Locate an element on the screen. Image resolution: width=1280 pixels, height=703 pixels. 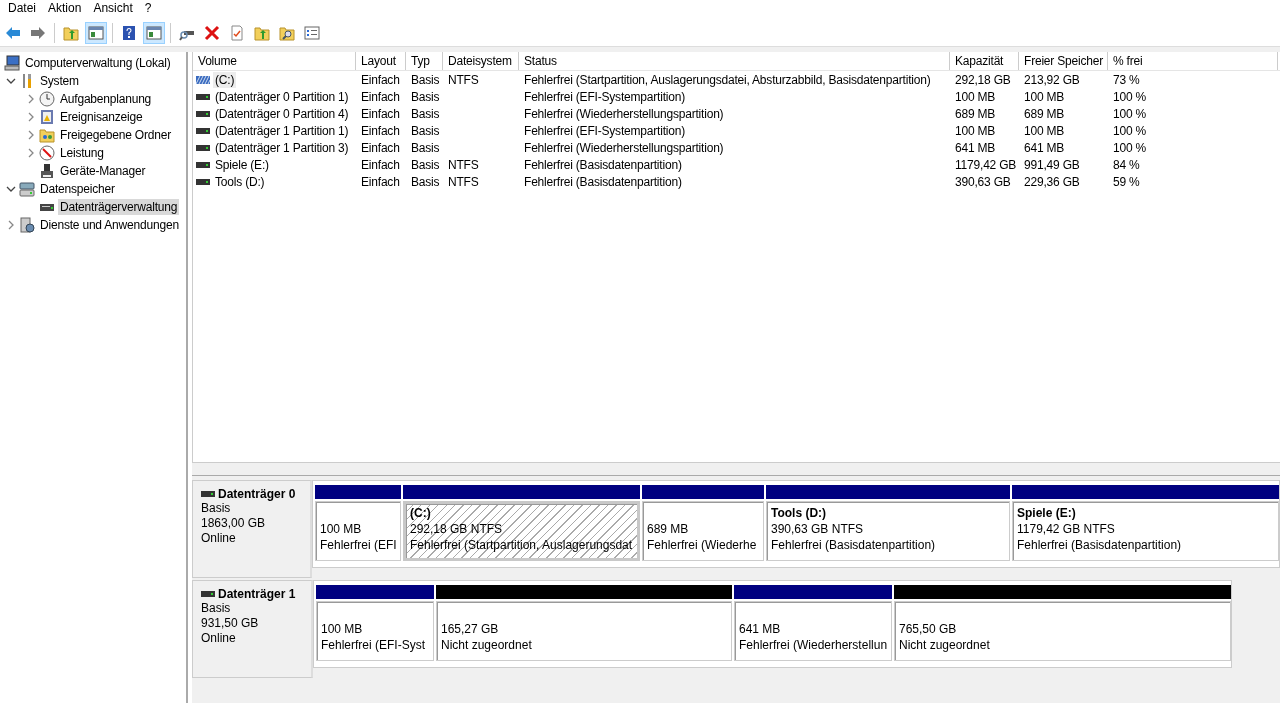
disk-name: Datenträger 1 is located at coordinates (257, 594).